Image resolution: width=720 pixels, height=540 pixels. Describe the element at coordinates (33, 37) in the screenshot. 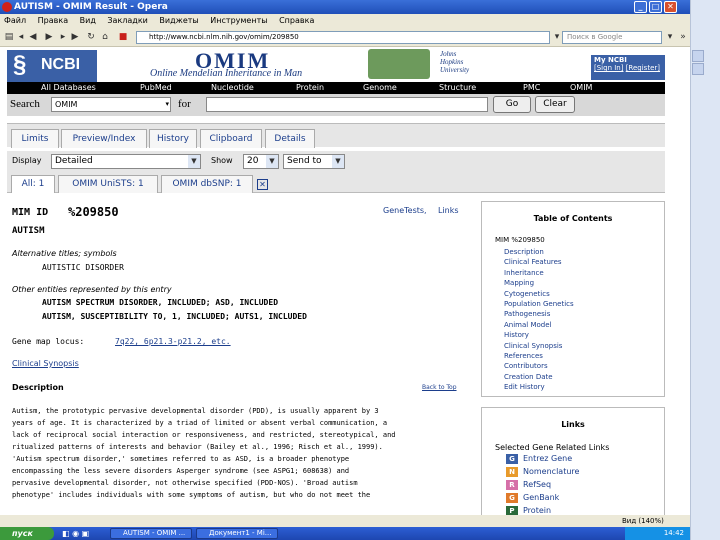

I see `back-arrow-icon: ◀` at that location.